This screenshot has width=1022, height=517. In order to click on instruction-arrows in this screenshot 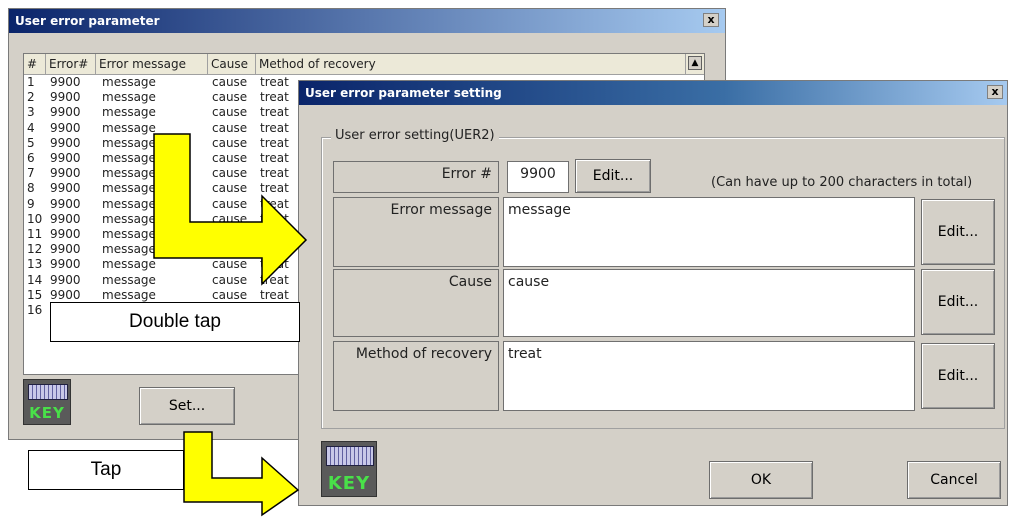, I will do `click(230, 325)`.